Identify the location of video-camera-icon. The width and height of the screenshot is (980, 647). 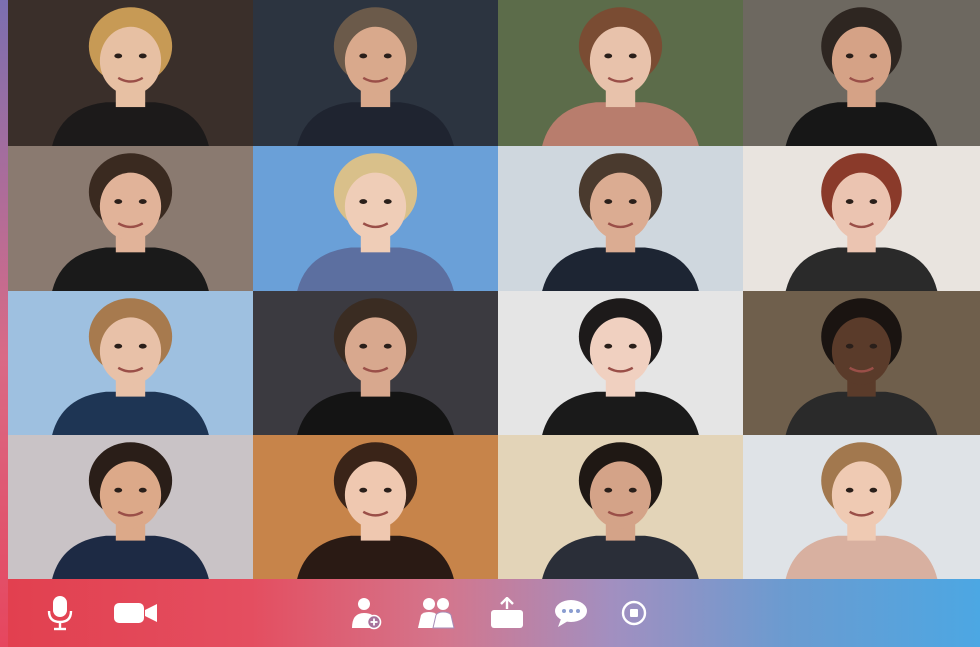
(135, 613).